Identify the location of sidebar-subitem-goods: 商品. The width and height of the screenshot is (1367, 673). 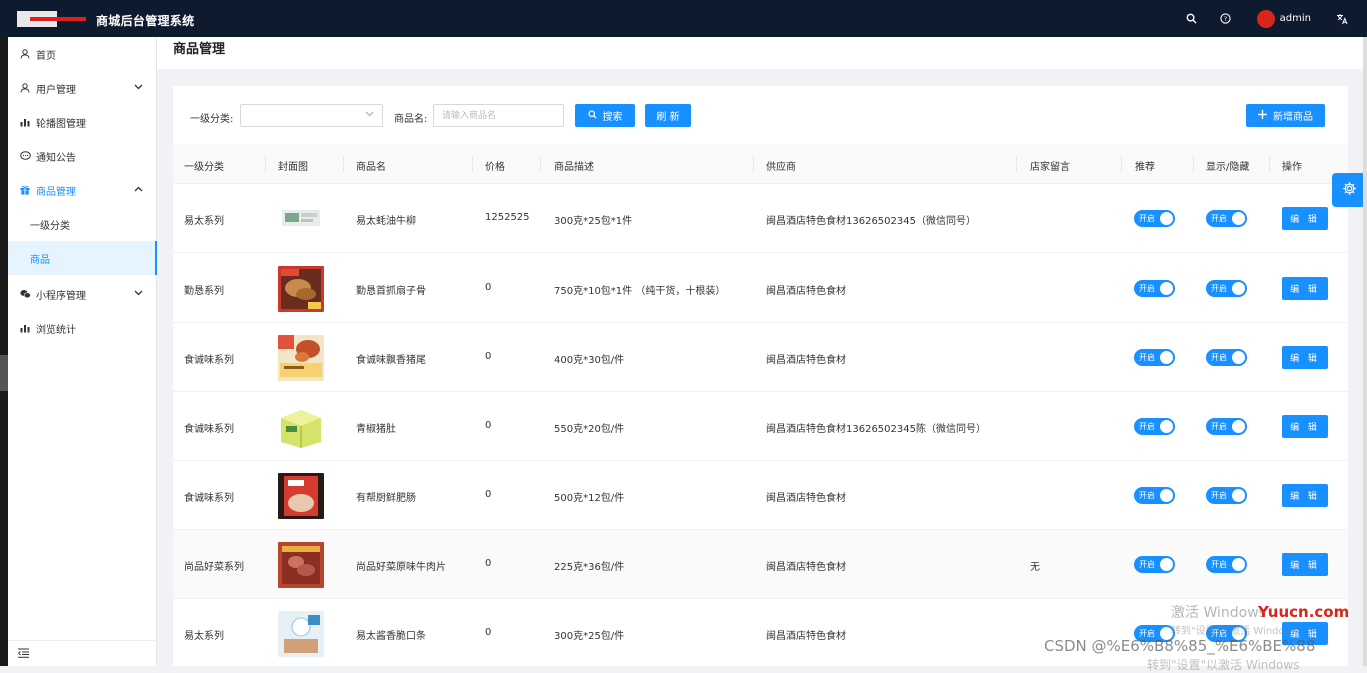
(82, 258).